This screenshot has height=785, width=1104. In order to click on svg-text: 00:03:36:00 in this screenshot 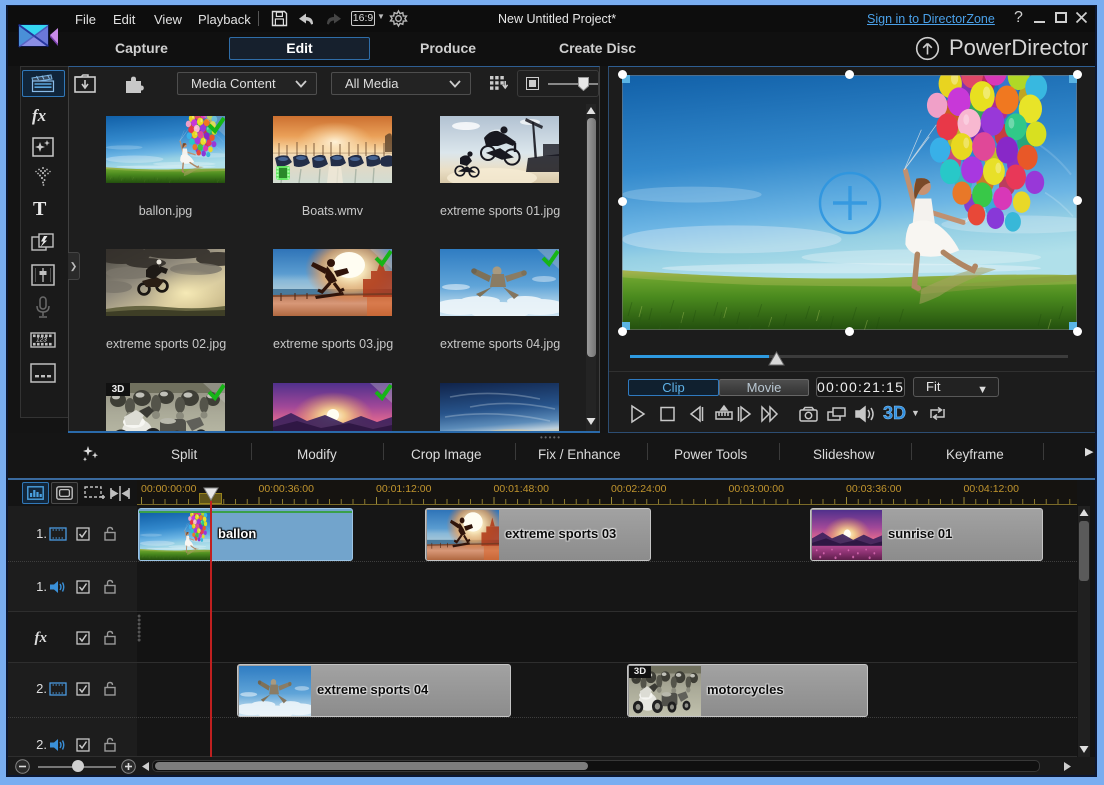, I will do `click(874, 489)`.